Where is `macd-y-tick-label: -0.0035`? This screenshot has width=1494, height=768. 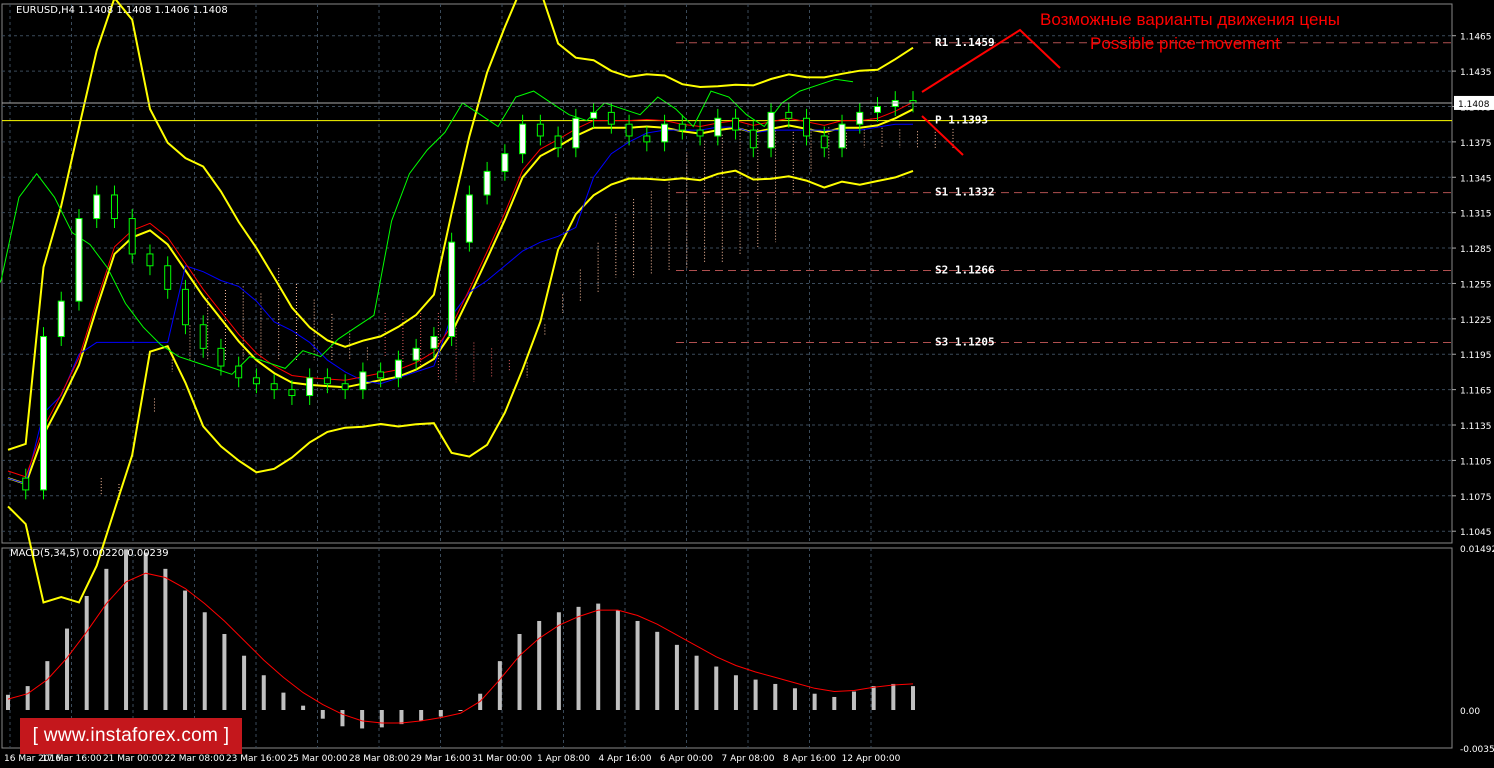 macd-y-tick-label: -0.0035 is located at coordinates (1477, 750).